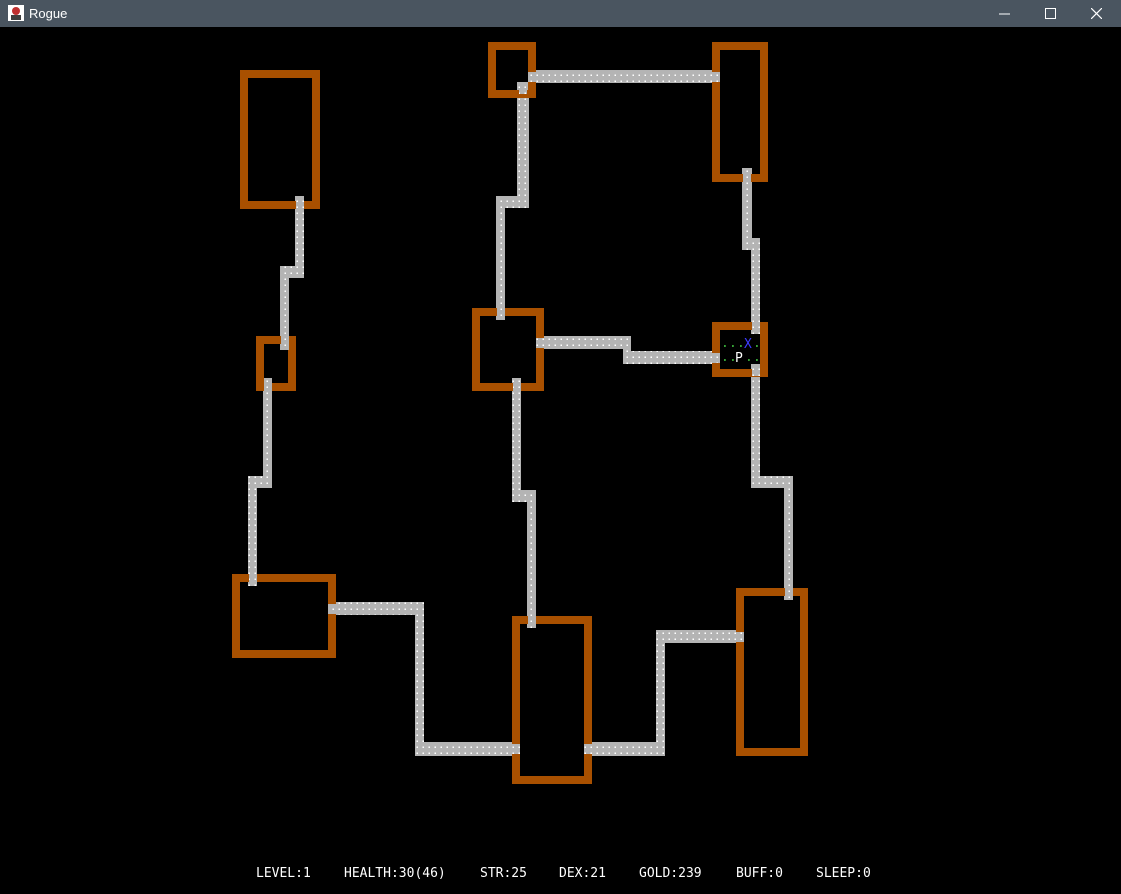  Describe the element at coordinates (759, 873) in the screenshot. I see `buff-stat: BUFF:0` at that location.